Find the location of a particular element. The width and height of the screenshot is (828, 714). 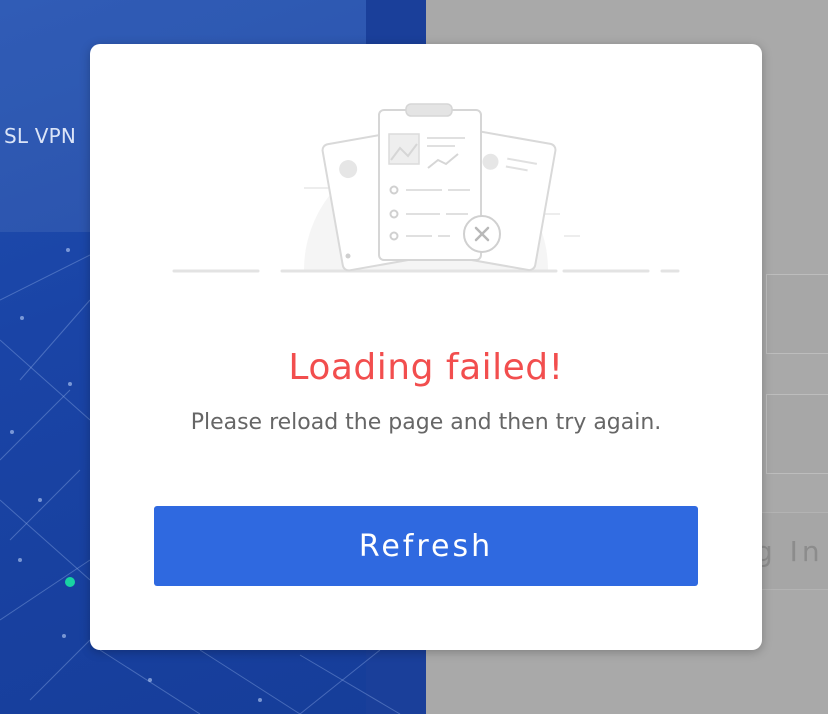

document-load-error-illustration is located at coordinates (426, 188).